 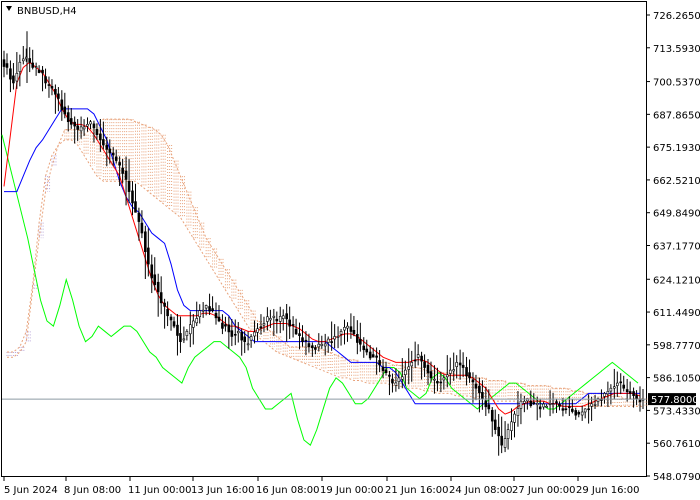 What do you see at coordinates (223, 490) in the screenshot?
I see `x-tick-label: 13 Jun 16:00` at bounding box center [223, 490].